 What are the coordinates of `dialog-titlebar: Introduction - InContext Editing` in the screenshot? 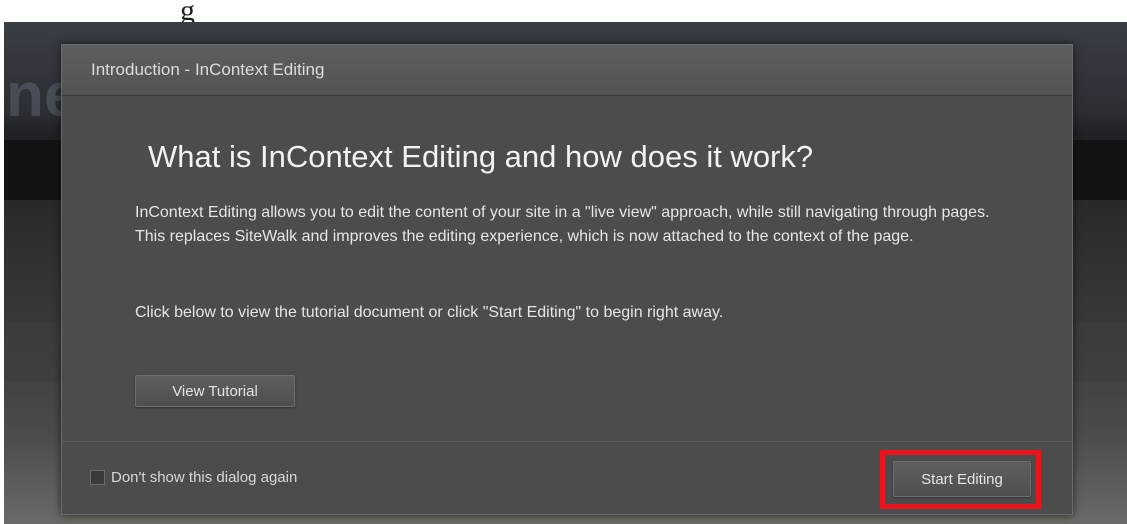 It's located at (567, 70).